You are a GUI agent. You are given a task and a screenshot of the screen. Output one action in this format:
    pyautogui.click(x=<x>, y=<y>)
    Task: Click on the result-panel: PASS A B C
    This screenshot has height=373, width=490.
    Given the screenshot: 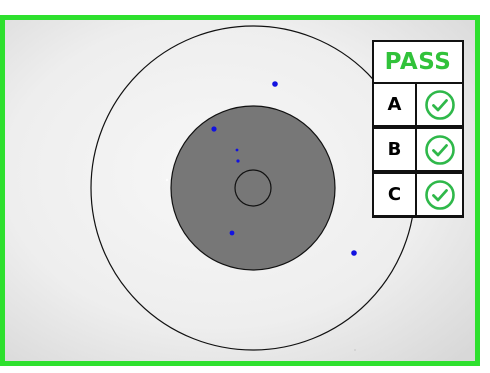 What is the action you would take?
    pyautogui.click(x=418, y=129)
    